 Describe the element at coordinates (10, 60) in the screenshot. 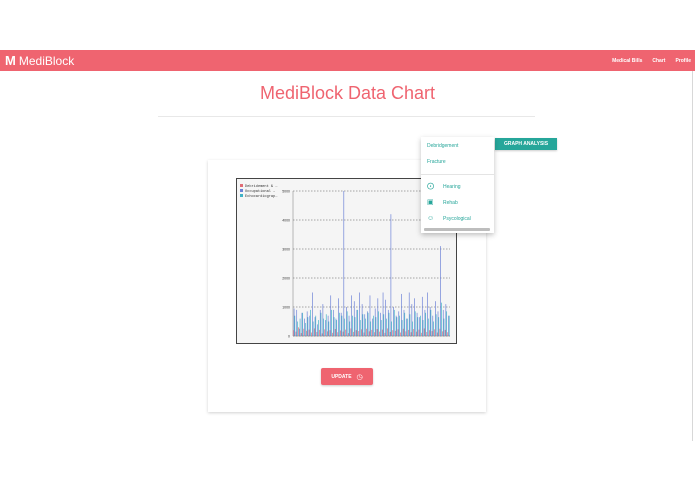

I see `brand-logo: M` at that location.